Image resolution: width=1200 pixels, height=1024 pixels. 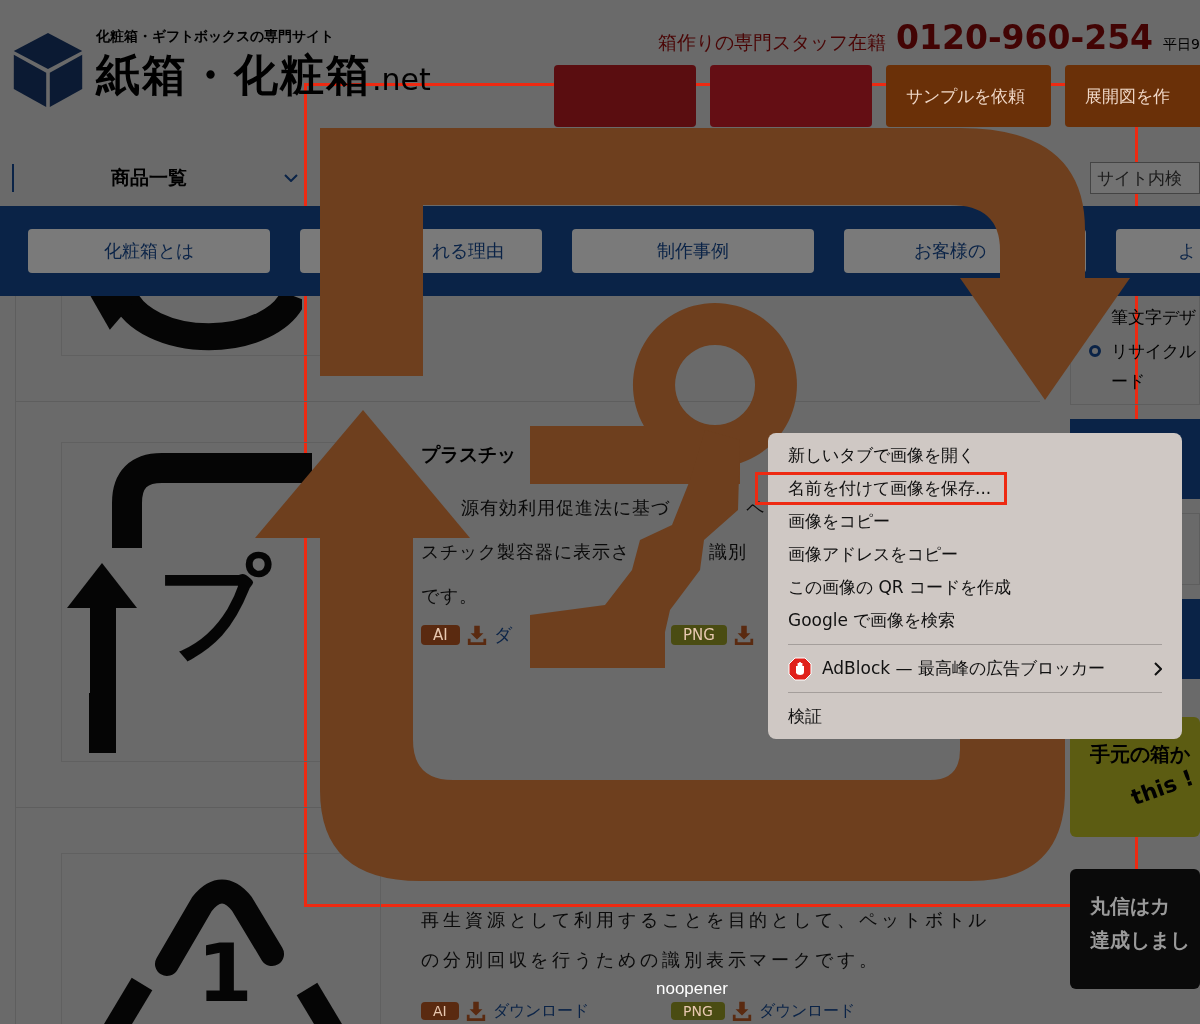 What do you see at coordinates (975, 521) in the screenshot?
I see `context-menu-item: 画像をコピー` at bounding box center [975, 521].